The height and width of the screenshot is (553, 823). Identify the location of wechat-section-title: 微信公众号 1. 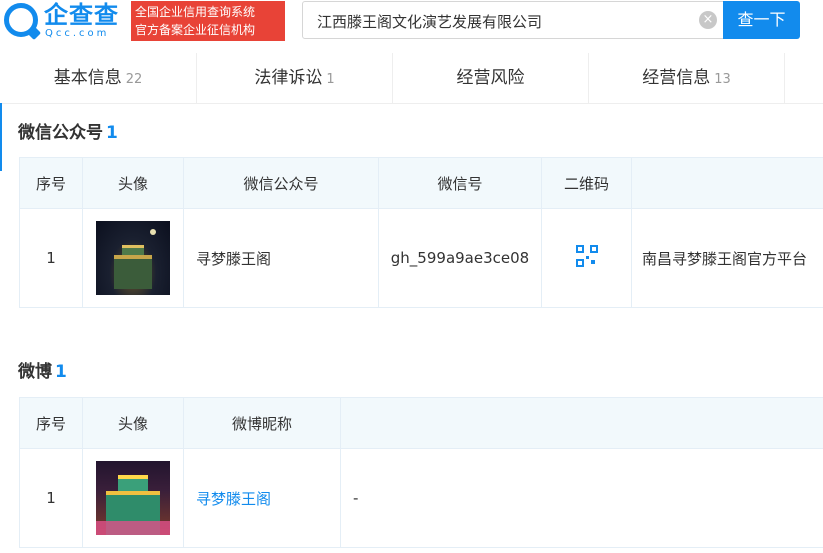
(68, 130).